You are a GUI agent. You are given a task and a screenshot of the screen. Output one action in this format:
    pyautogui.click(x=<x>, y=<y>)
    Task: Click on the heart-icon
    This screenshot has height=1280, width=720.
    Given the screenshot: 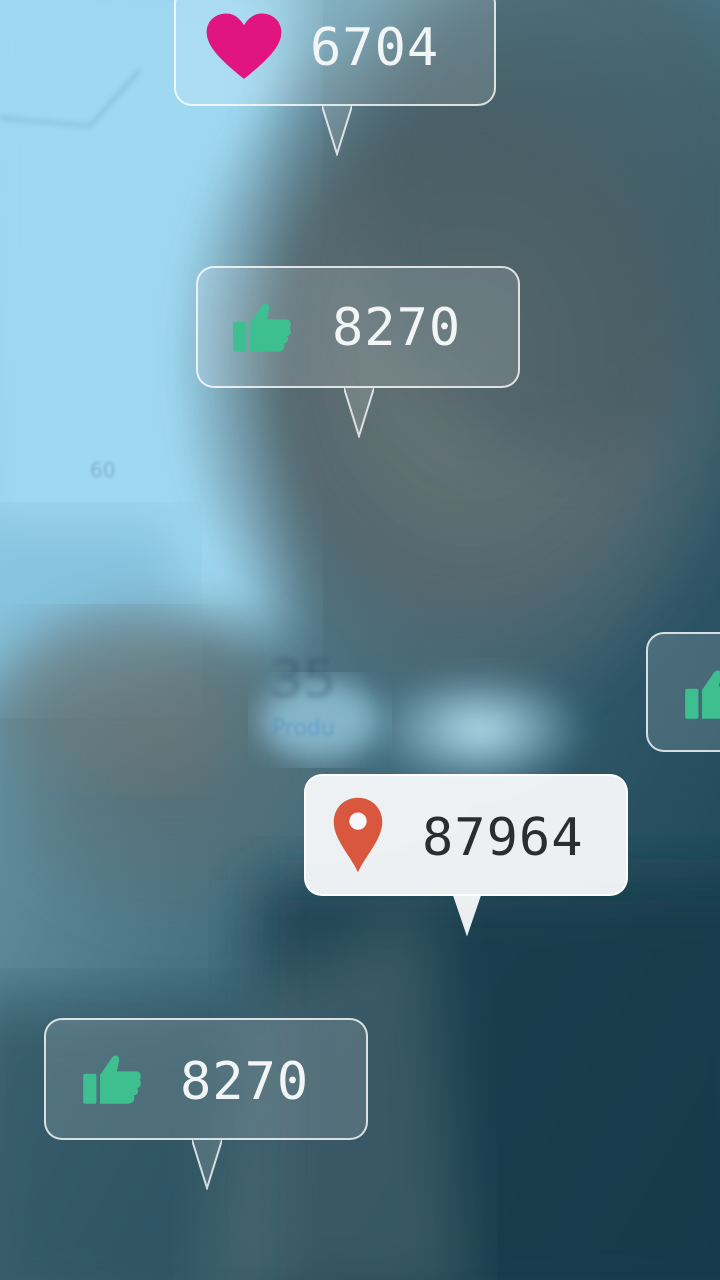 What is the action you would take?
    pyautogui.click(x=244, y=46)
    